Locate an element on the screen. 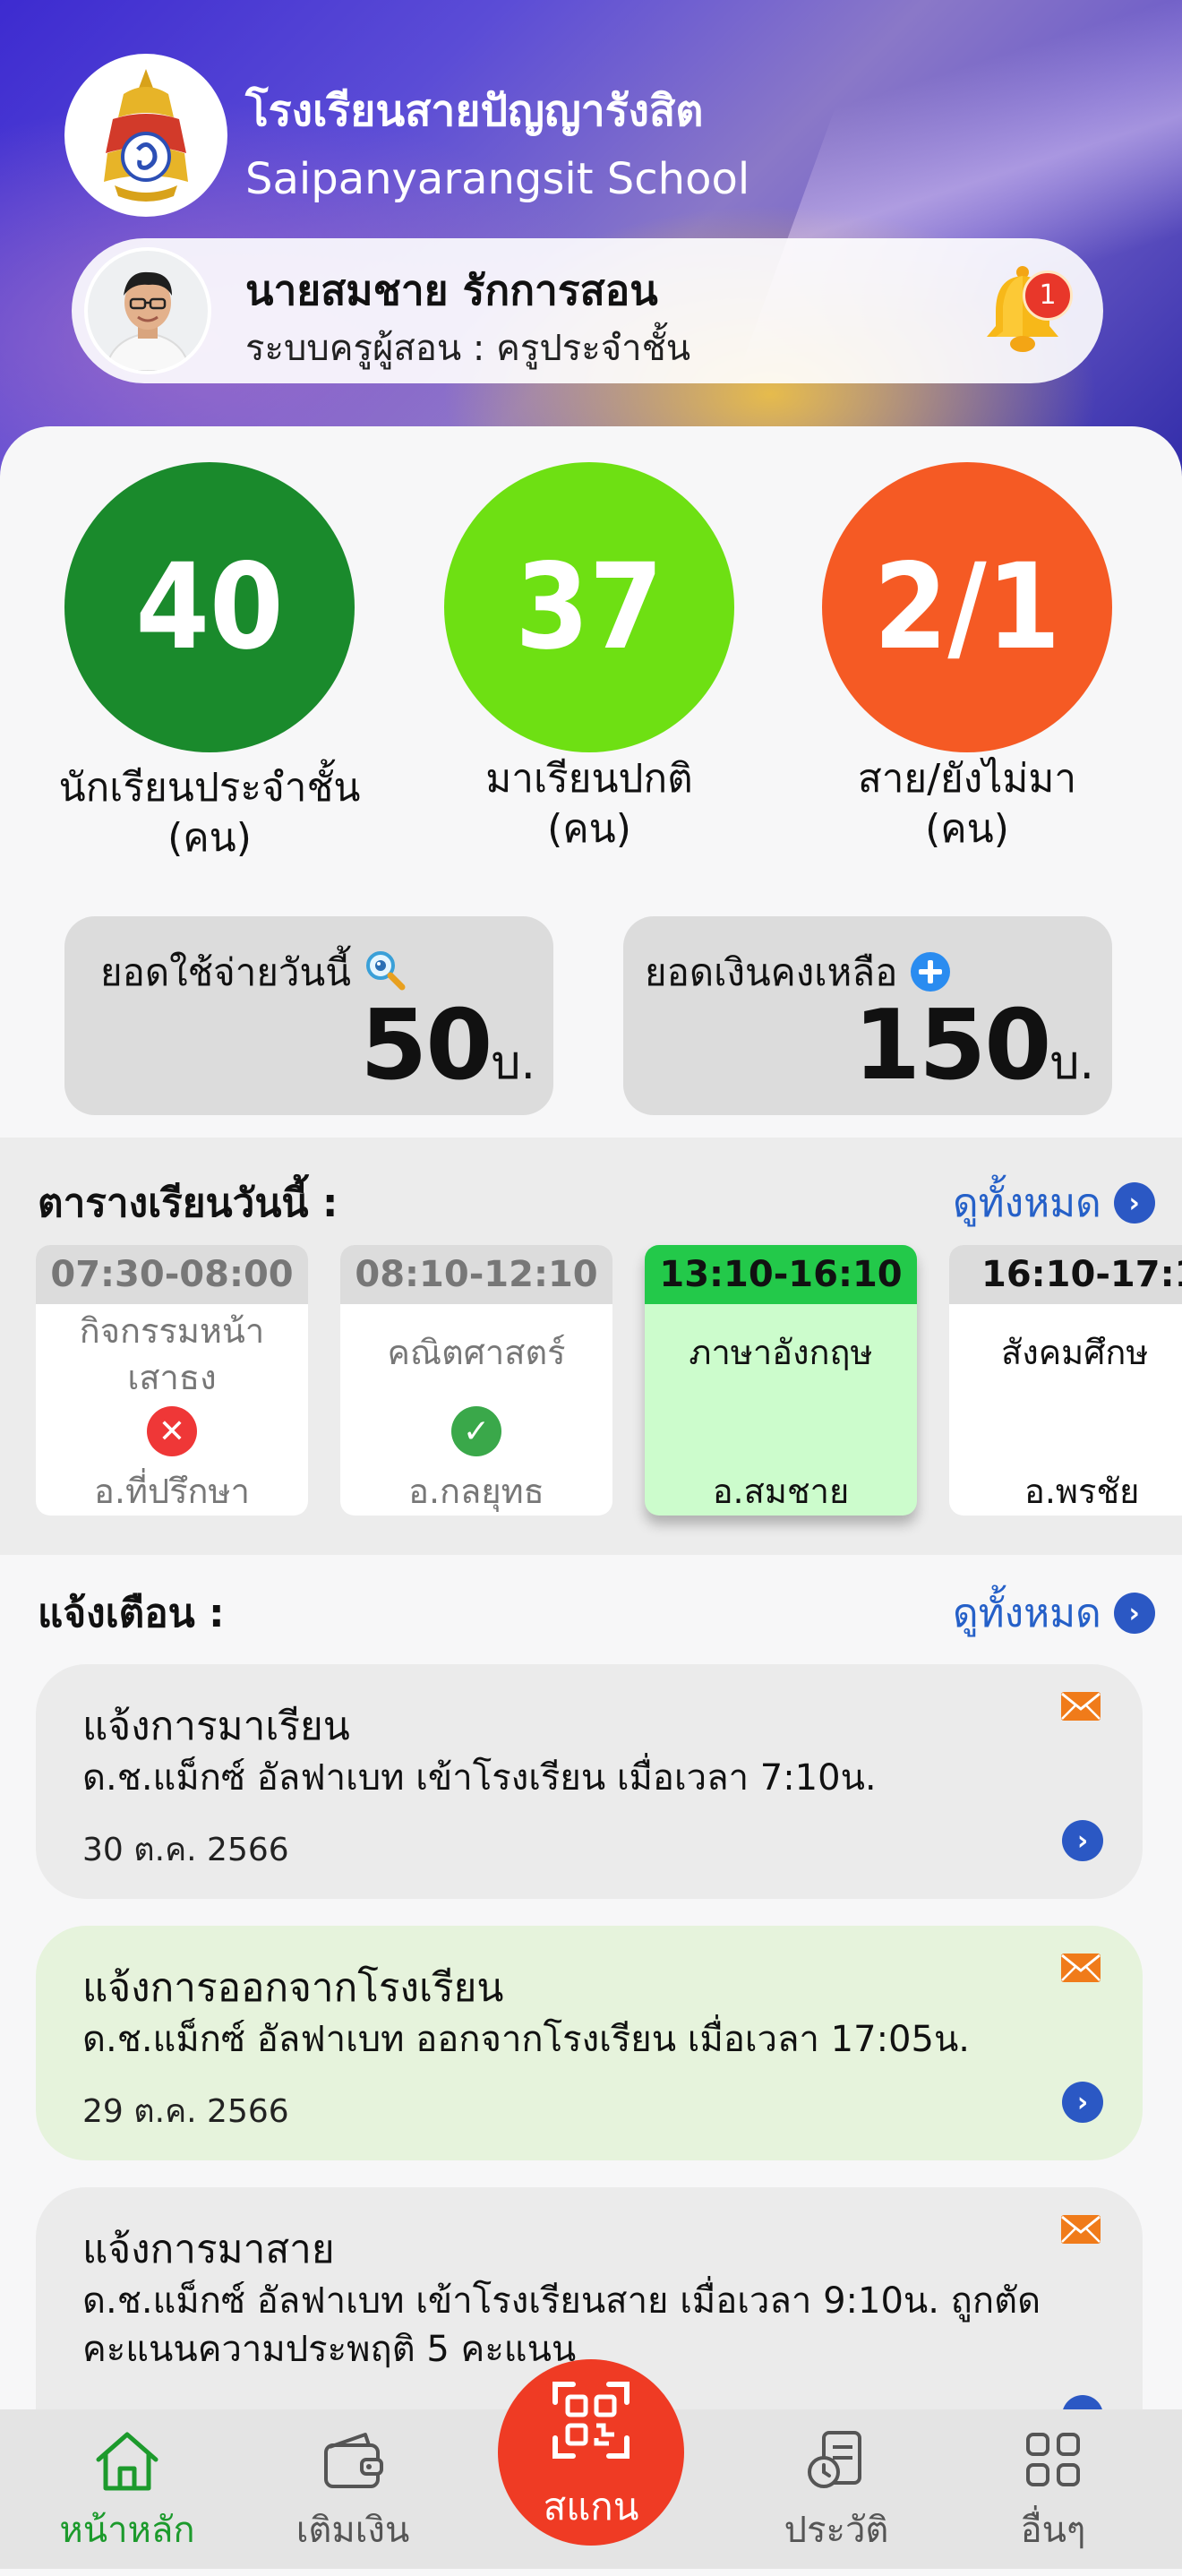 The width and height of the screenshot is (1182, 2576). present-check-icon: ✓ is located at coordinates (476, 1431).